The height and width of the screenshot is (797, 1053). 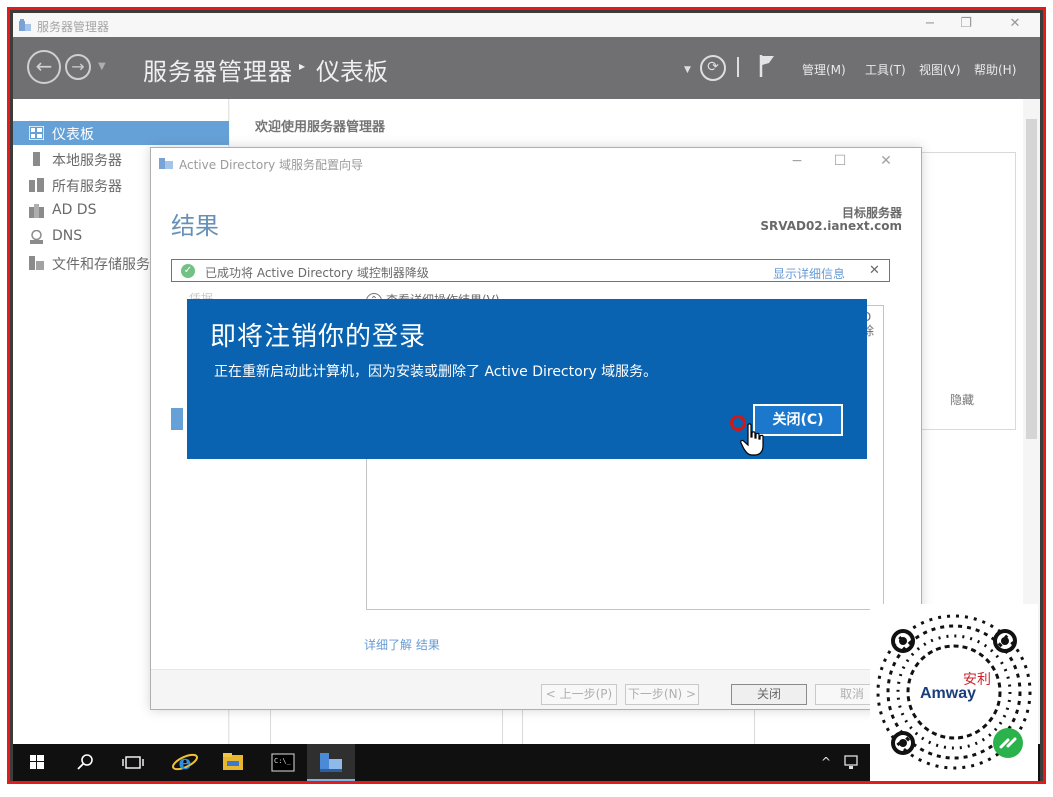 I want to click on server-manager-taskbar-button, so click(x=331, y=762).